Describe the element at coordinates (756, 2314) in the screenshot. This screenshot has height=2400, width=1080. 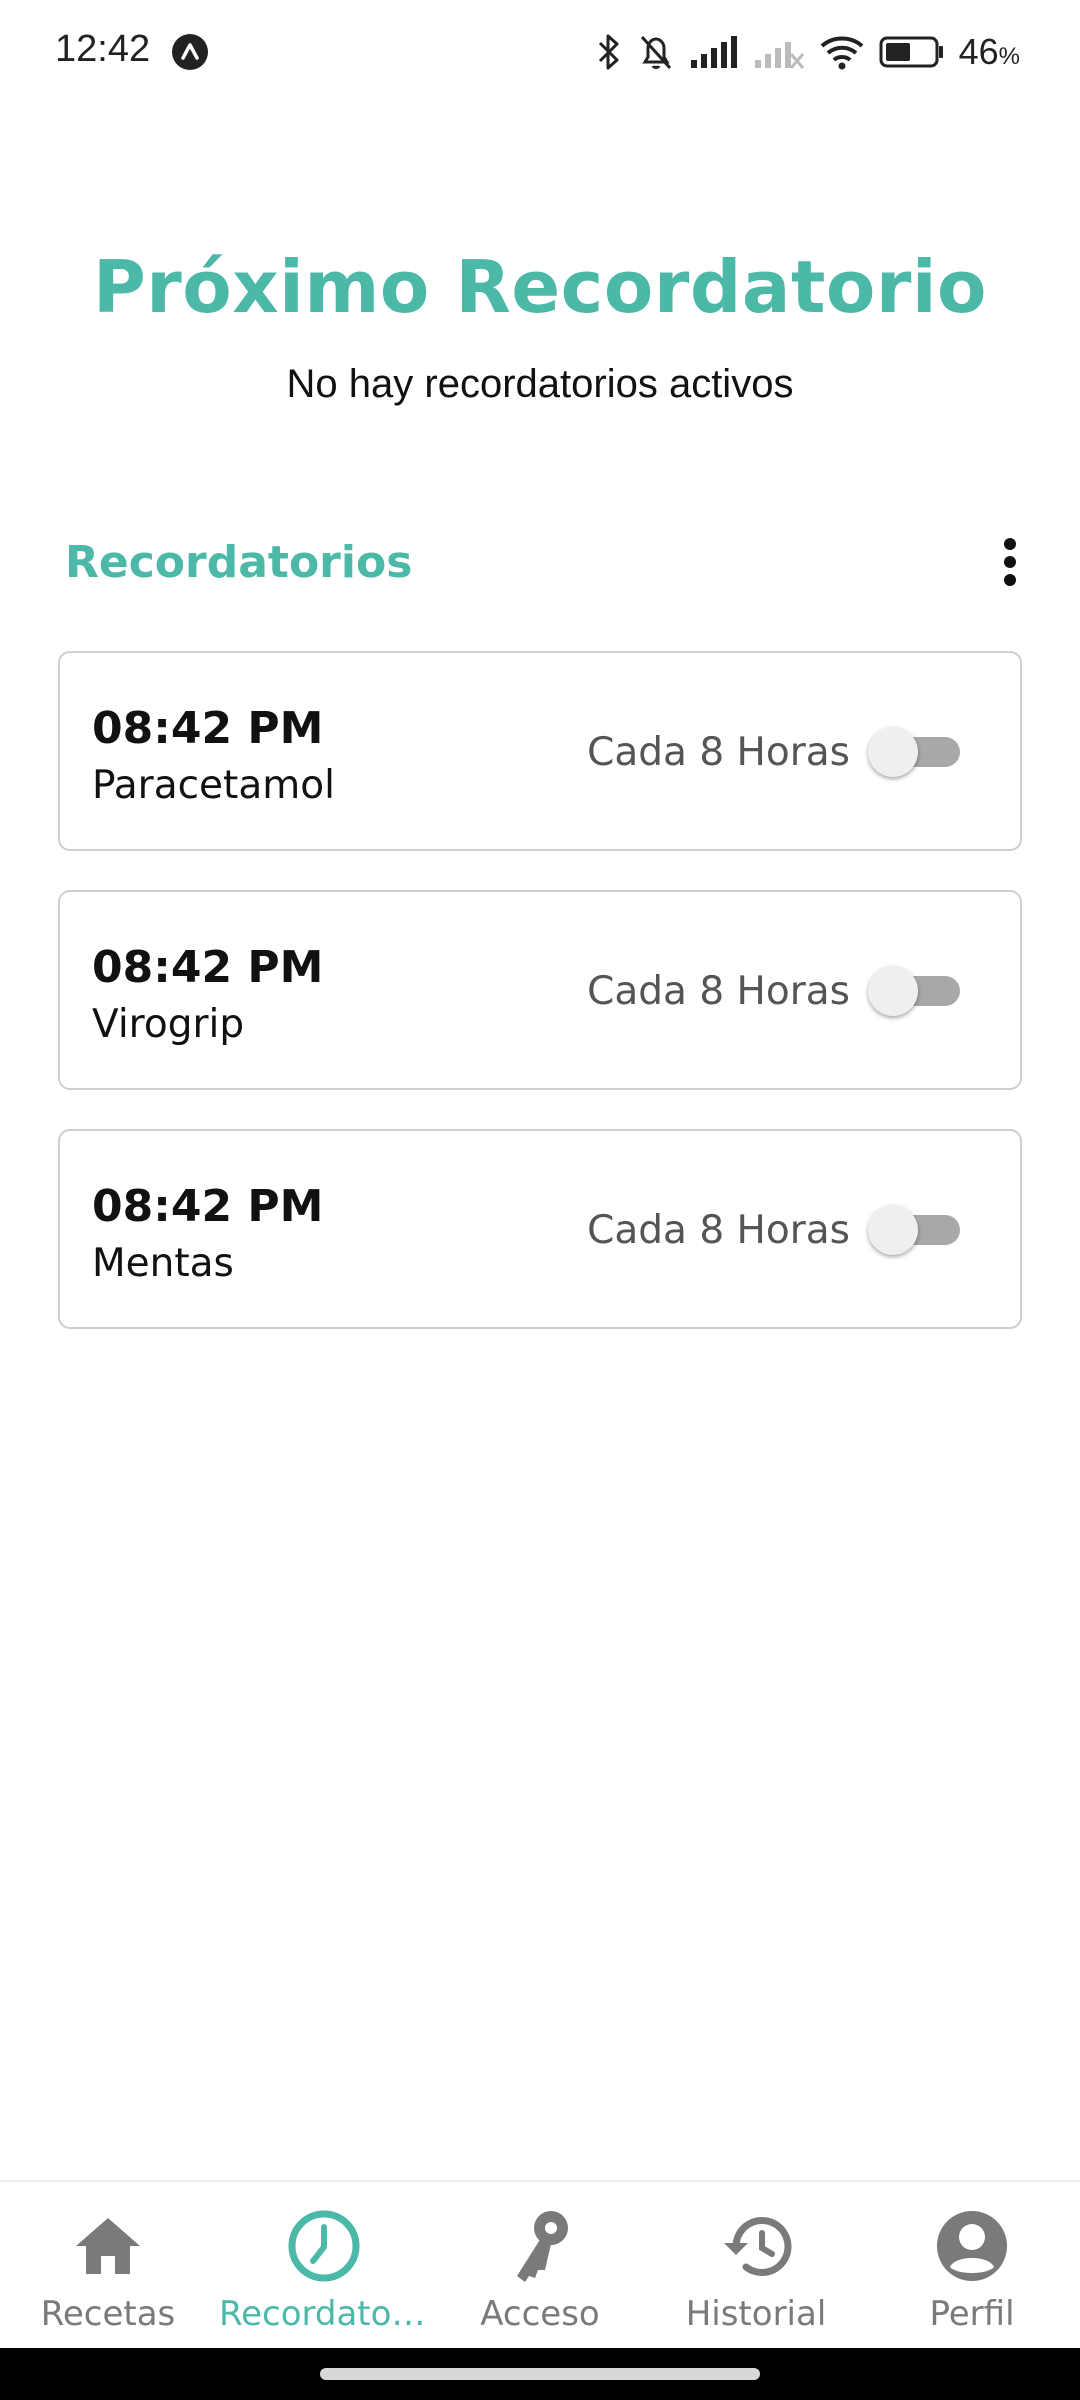
I see `nav-label: Historial` at that location.